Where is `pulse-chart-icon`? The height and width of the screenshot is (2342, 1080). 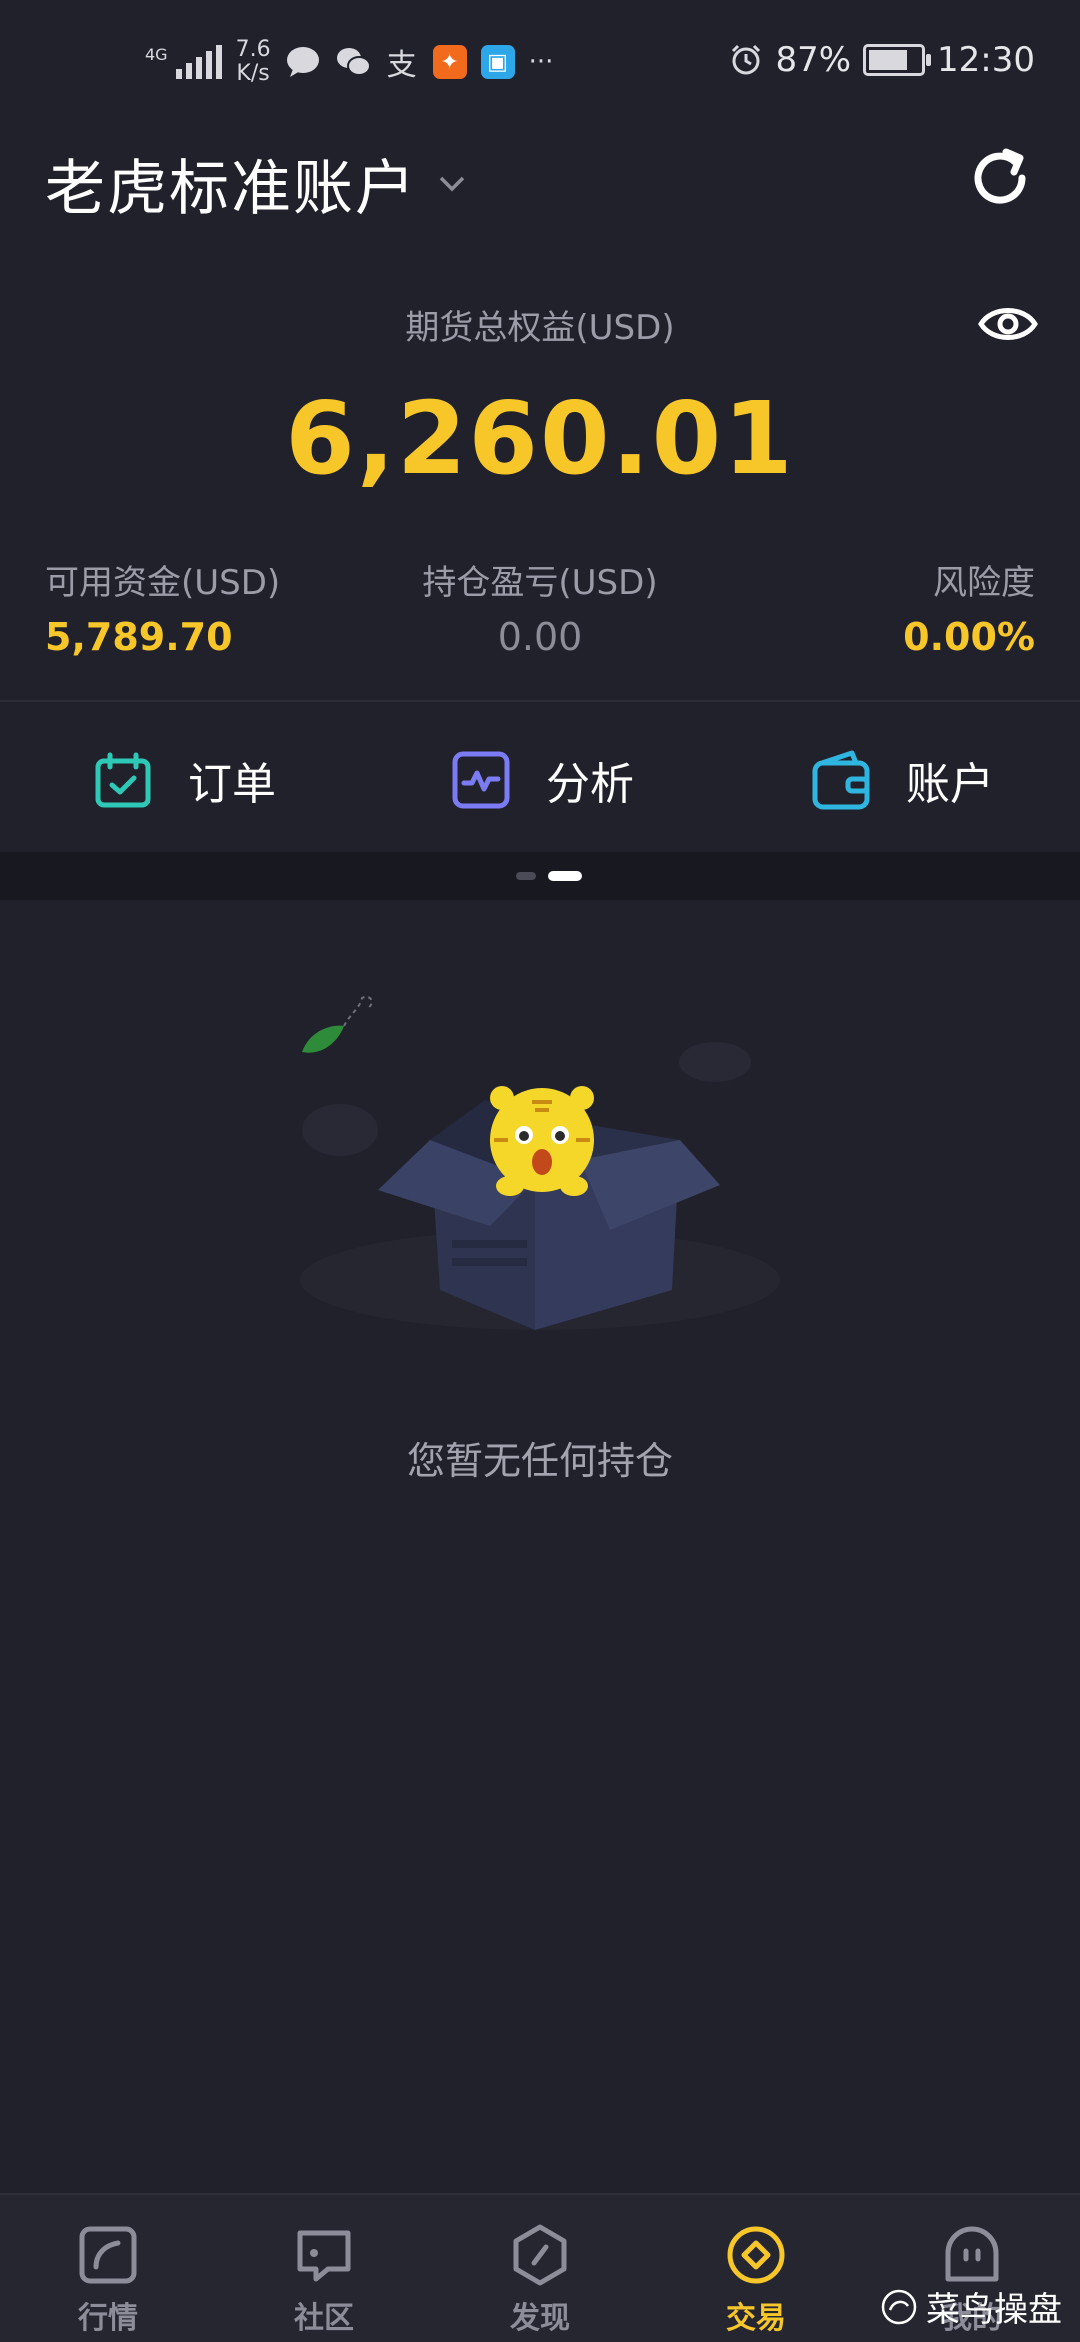 pulse-chart-icon is located at coordinates (481, 780).